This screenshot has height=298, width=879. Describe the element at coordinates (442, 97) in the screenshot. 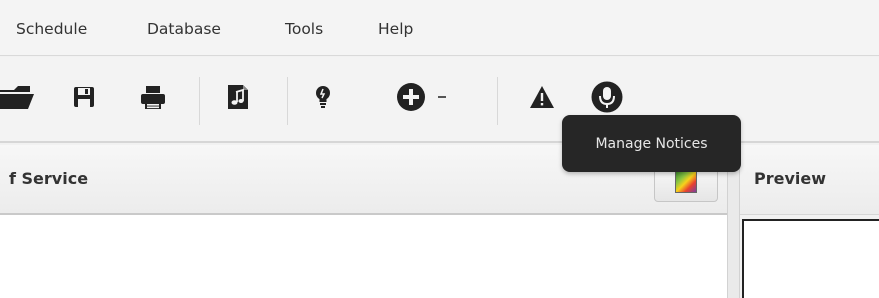

I see `dropdown-arrow-icon` at that location.